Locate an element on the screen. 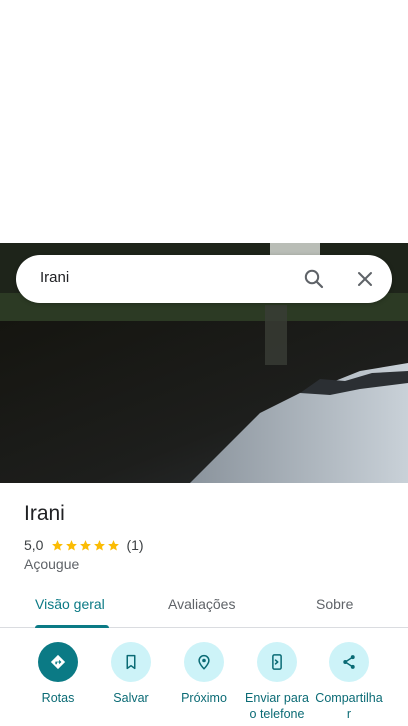 This screenshot has width=408, height=726. review-count: (1) is located at coordinates (134, 545).